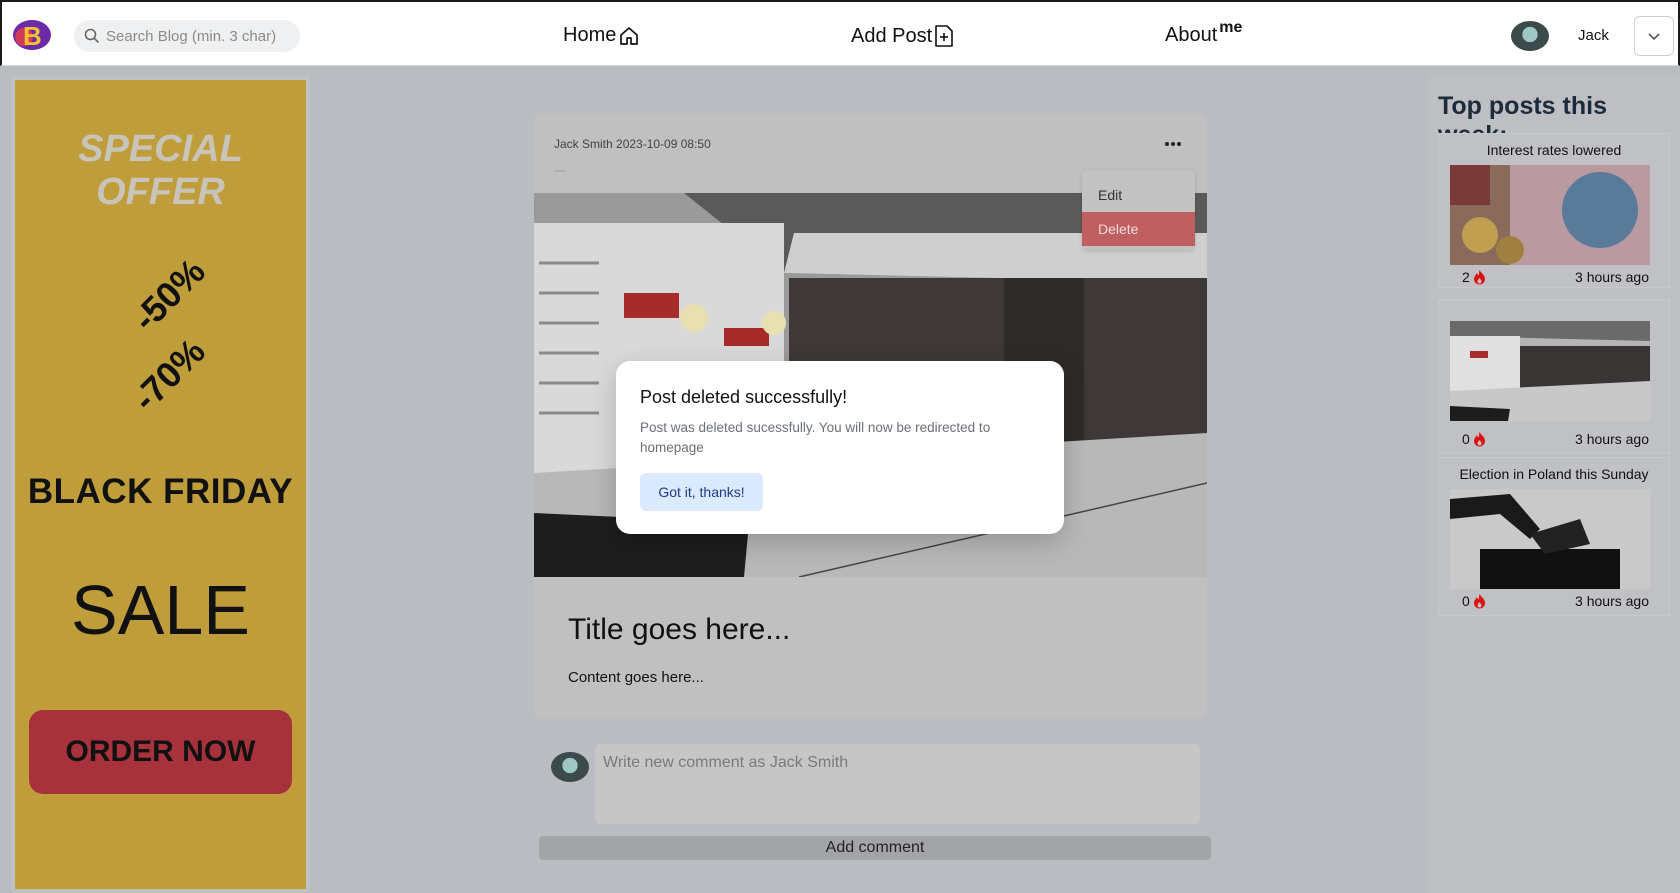  Describe the element at coordinates (570, 767) in the screenshot. I see `commenter-avatar` at that location.